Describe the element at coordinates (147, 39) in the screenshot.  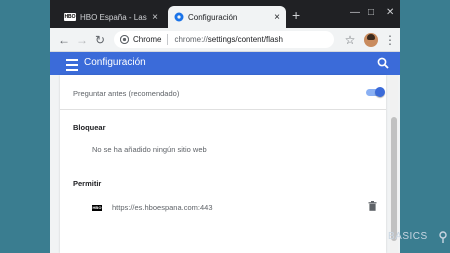
I see `site-chip: Chrome` at that location.